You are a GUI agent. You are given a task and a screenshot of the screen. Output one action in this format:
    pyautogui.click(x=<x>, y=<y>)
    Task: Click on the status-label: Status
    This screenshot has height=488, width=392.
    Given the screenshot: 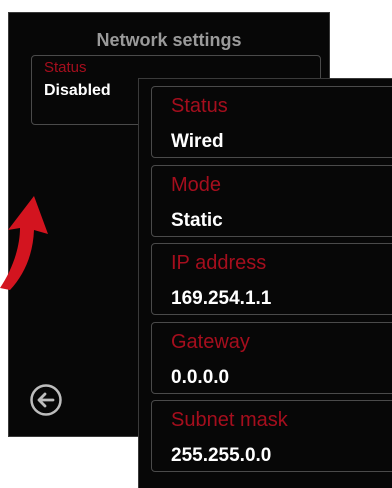 What is the action you would take?
    pyautogui.click(x=65, y=67)
    